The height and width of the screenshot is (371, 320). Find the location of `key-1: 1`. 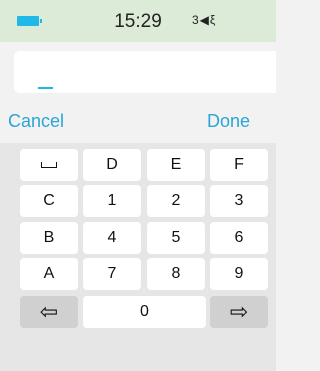

key-1: 1 is located at coordinates (112, 201).